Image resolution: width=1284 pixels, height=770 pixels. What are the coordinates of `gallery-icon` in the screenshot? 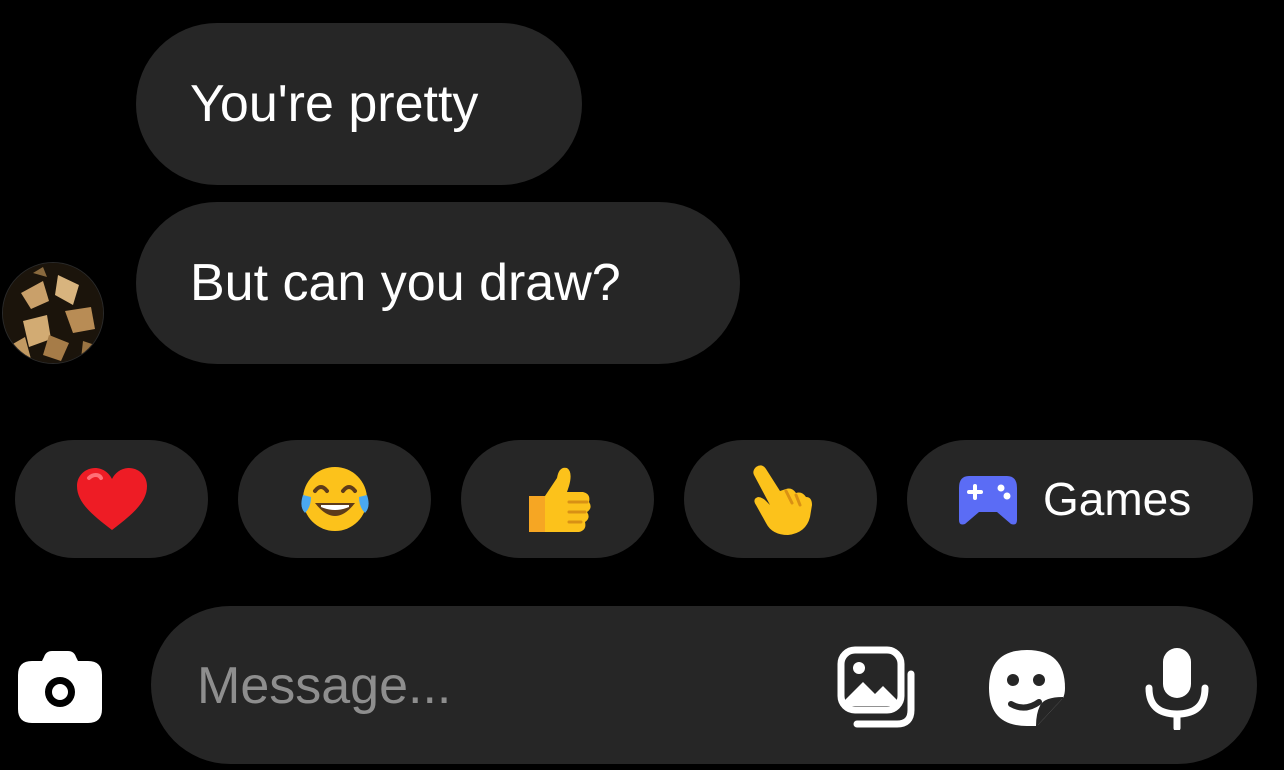 It's located at (876, 687).